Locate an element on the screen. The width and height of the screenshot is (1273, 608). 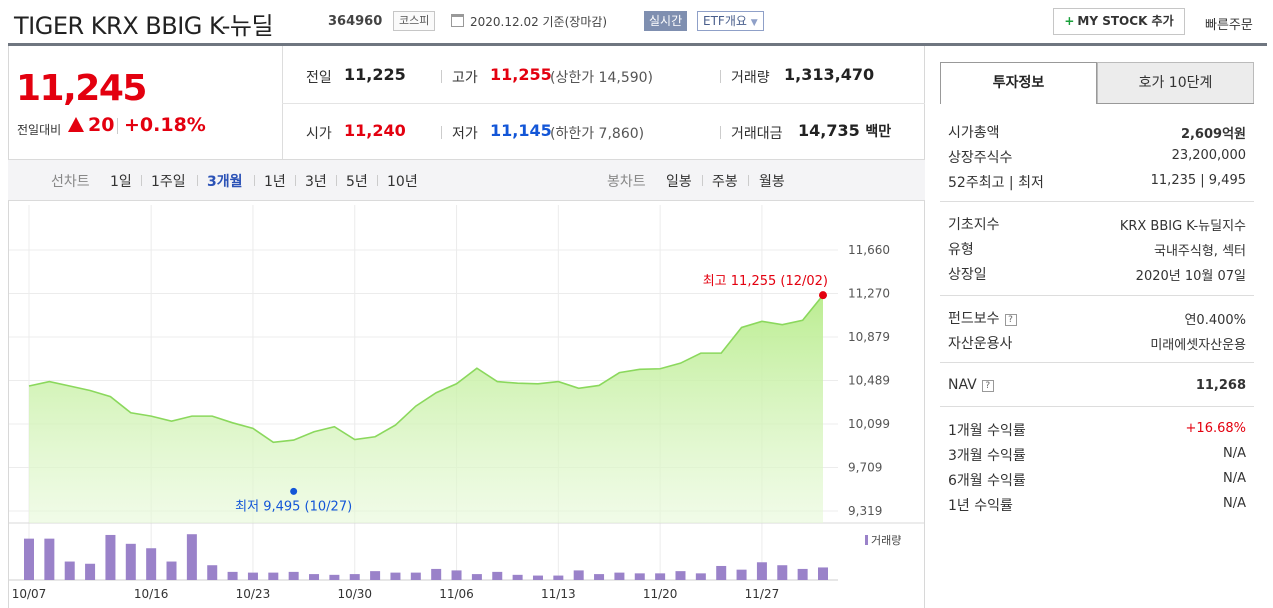
add-mystock-button: + MY STOCK 추가 is located at coordinates (1119, 21).